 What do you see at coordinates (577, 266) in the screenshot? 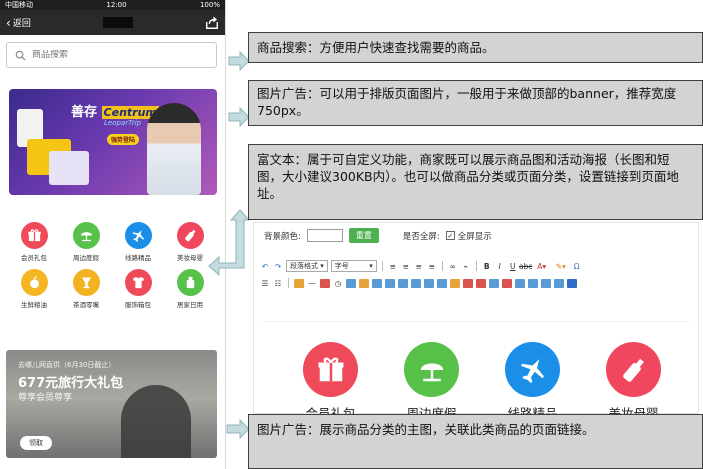
I see `special-char-icon: Ω` at bounding box center [577, 266].